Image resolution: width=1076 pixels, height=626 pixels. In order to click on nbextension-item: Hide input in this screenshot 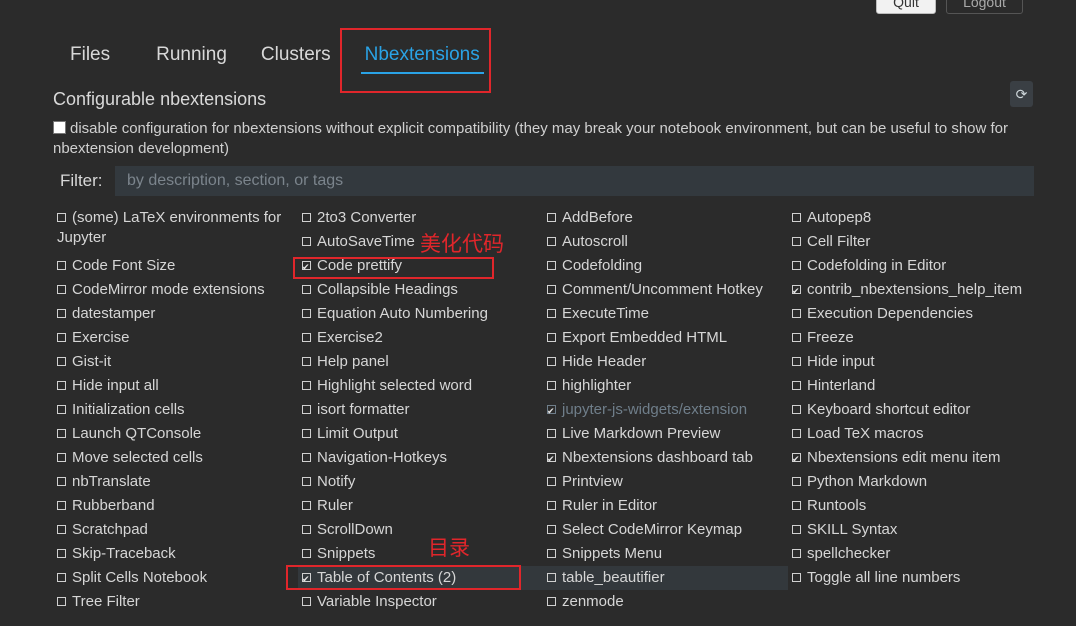, I will do `click(910, 362)`.